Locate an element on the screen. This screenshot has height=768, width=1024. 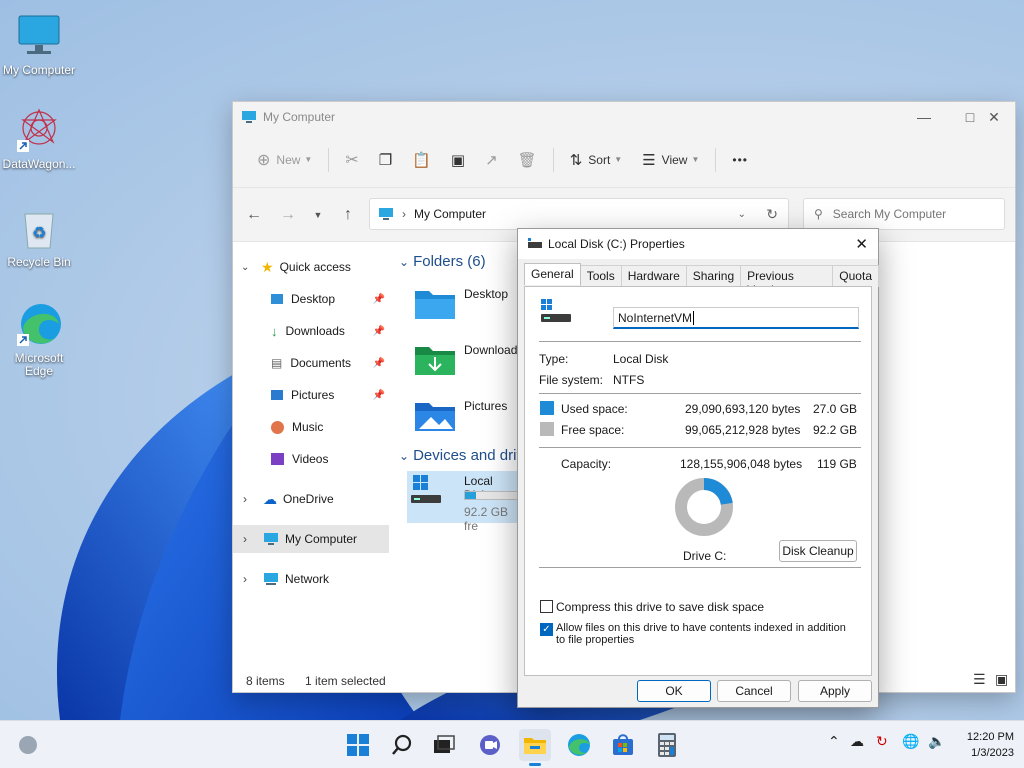
start-button is located at coordinates (358, 745).